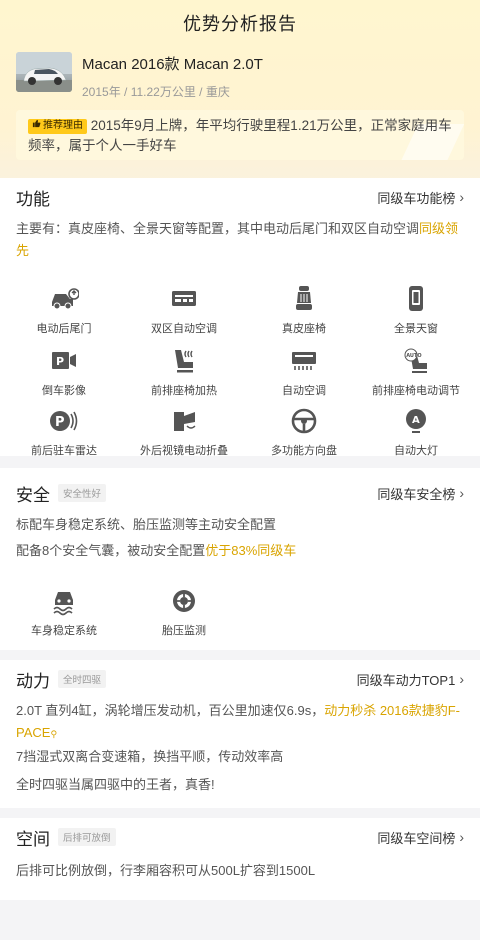  I want to click on space-rank-link: 同级车空间榜 ›, so click(420, 837).